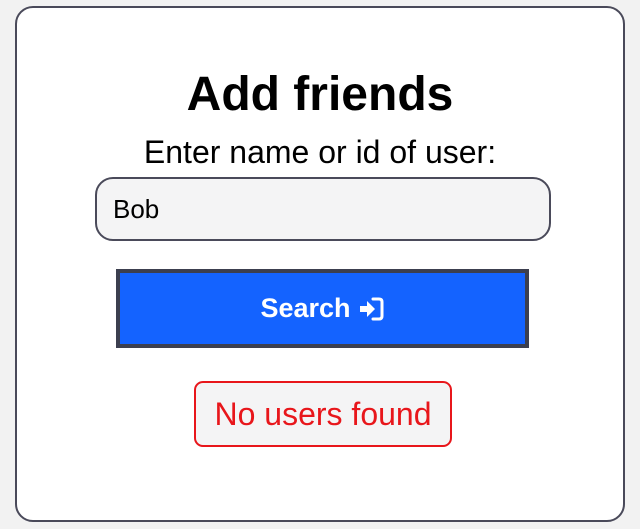 The image size is (640, 529). I want to click on sign-in-icon, so click(371, 309).